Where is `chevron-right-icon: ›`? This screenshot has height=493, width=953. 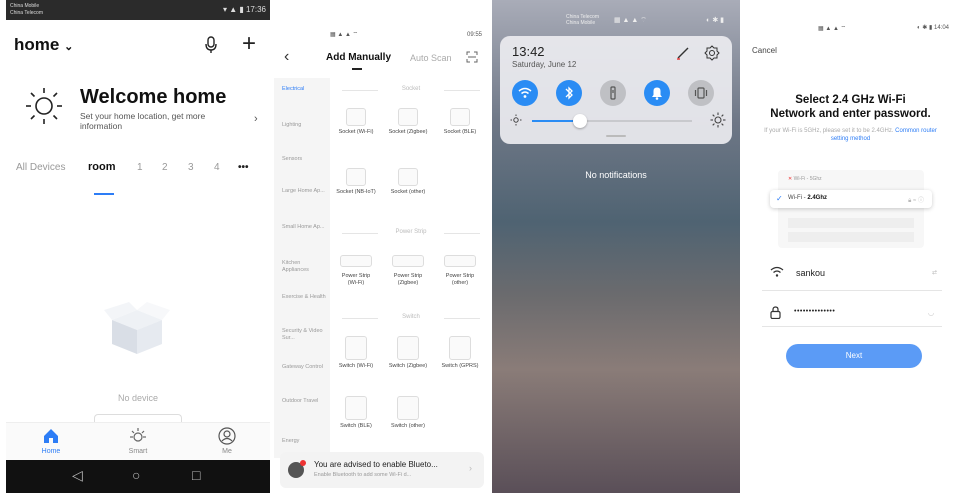 chevron-right-icon: › is located at coordinates (256, 119).